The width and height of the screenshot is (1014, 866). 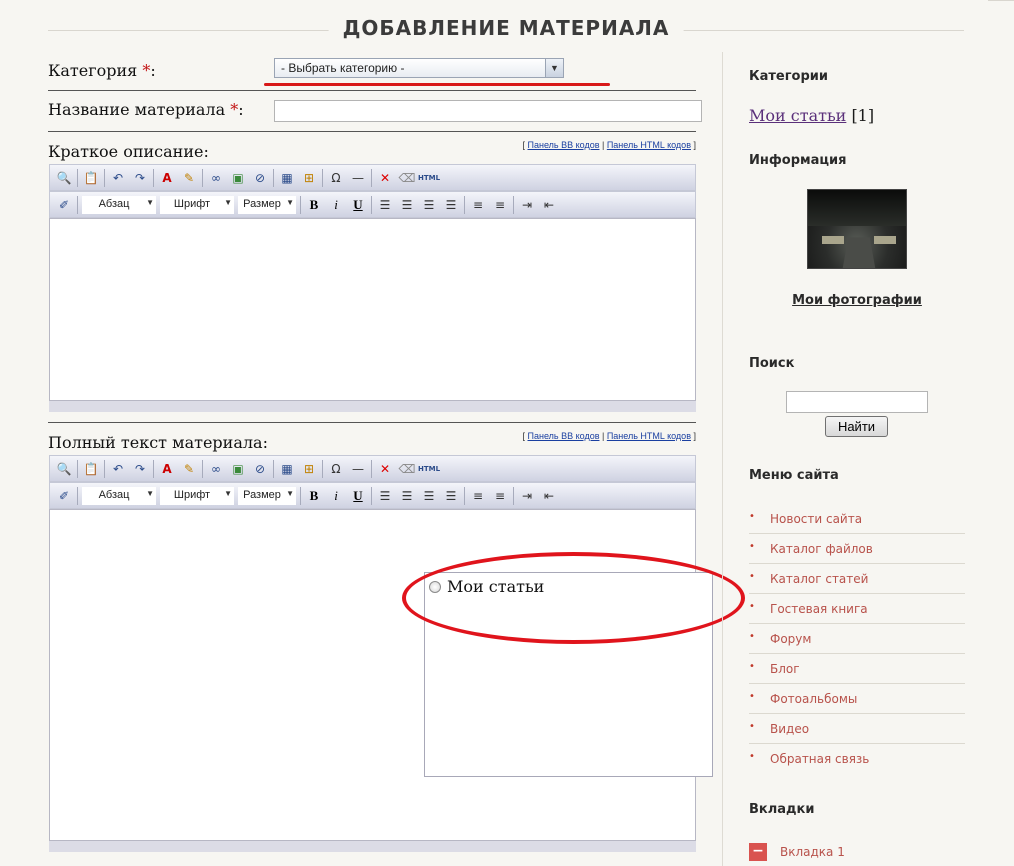 What do you see at coordinates (821, 549) in the screenshot?
I see `menu-item-label: Каталог файлов` at bounding box center [821, 549].